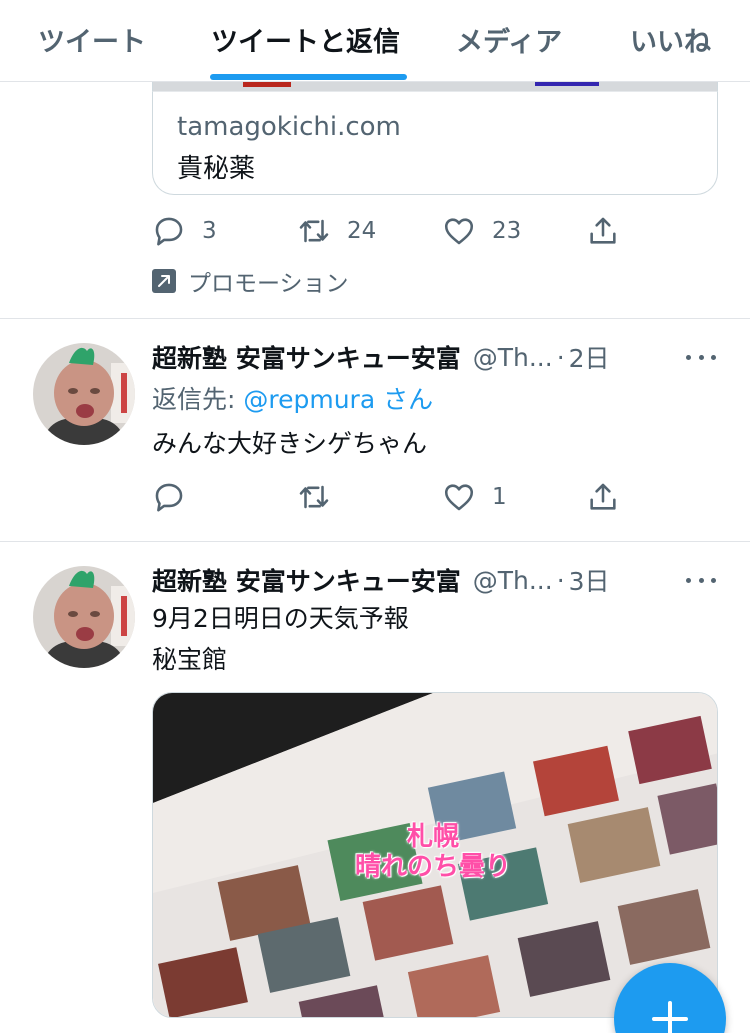 The width and height of the screenshot is (750, 1033). I want to click on retweet-count: 24, so click(362, 231).